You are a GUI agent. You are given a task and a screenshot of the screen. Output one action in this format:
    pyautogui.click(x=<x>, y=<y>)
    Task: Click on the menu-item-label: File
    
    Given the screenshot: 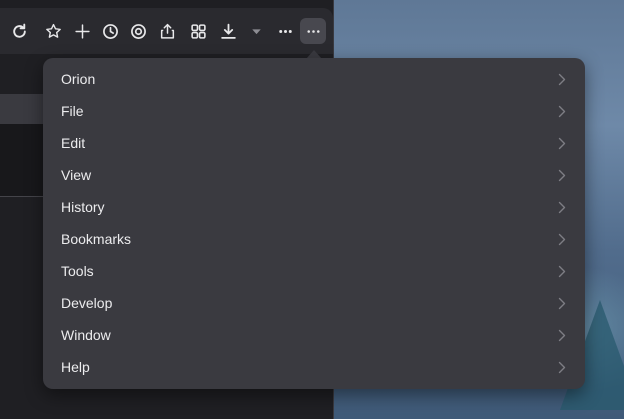 What is the action you would take?
    pyautogui.click(x=72, y=111)
    